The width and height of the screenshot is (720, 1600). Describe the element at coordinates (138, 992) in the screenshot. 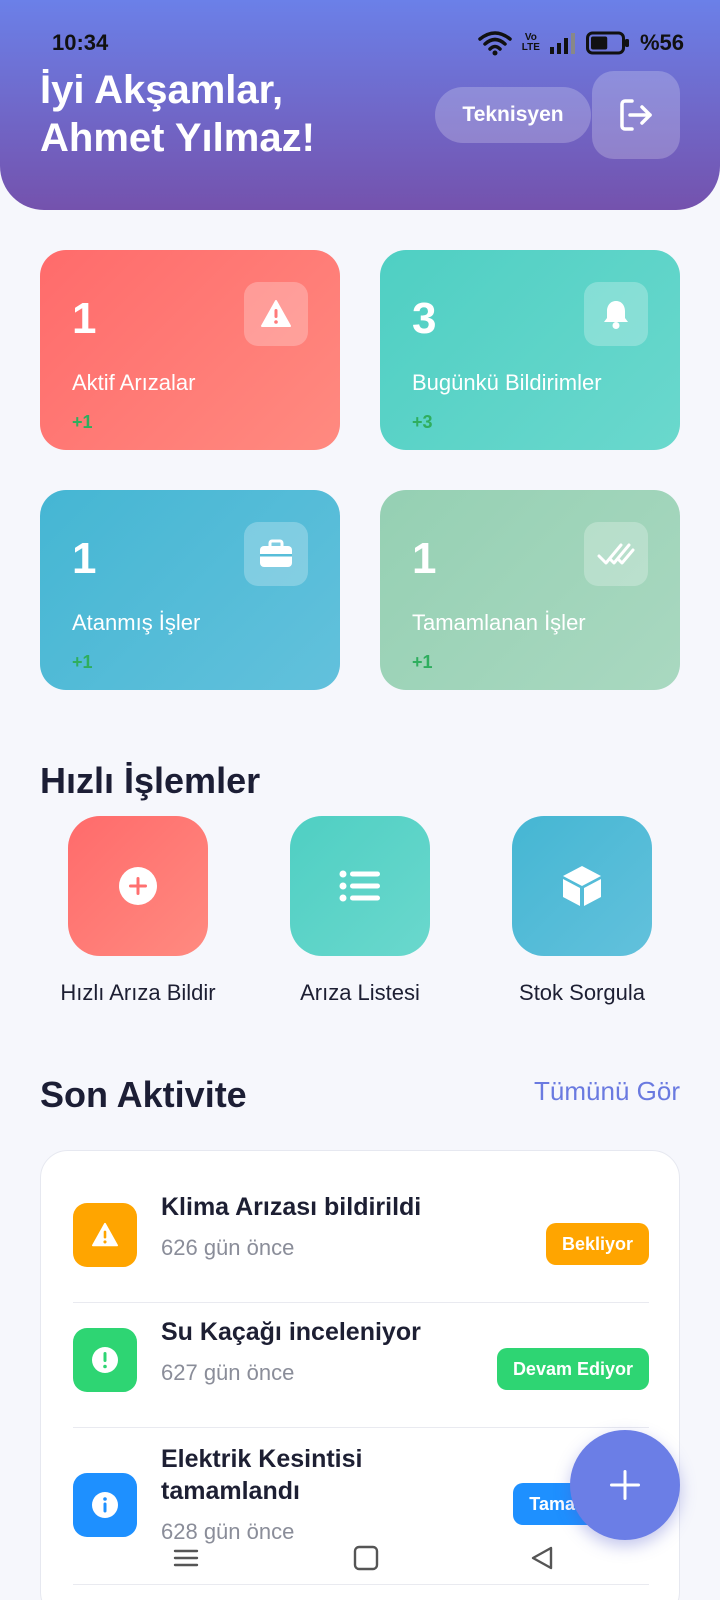

I see `quick-action-label: Hızlı Arıza Bildir` at that location.